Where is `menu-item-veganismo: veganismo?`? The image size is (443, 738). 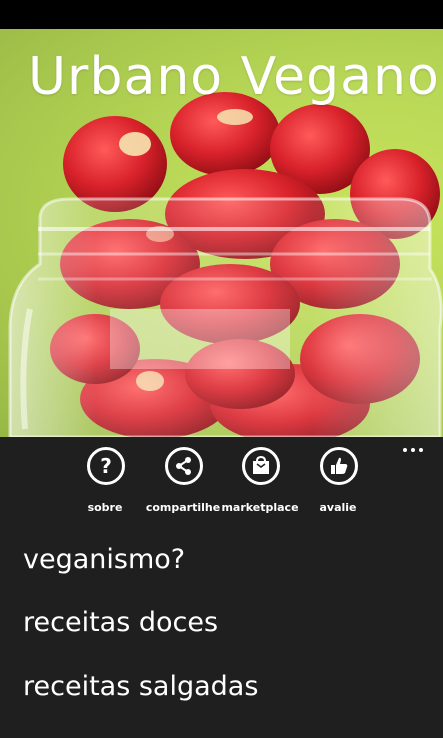 menu-item-veganismo: veganismo? is located at coordinates (104, 559).